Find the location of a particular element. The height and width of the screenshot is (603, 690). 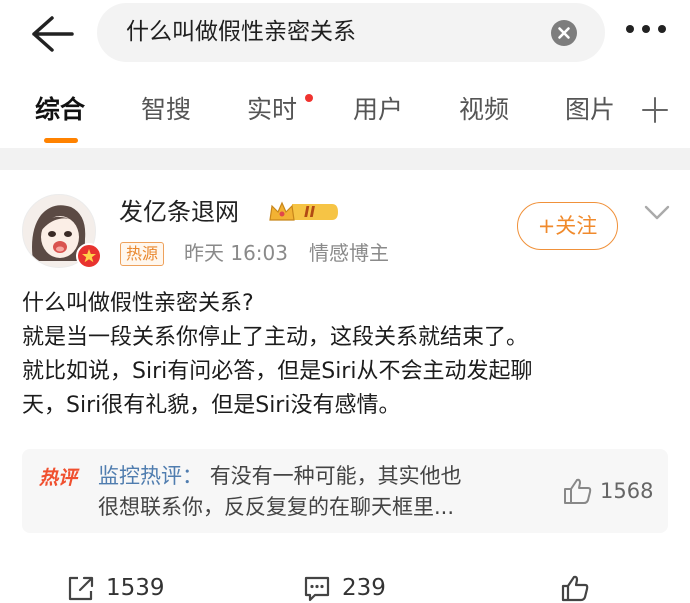

back-button is located at coordinates (53, 34).